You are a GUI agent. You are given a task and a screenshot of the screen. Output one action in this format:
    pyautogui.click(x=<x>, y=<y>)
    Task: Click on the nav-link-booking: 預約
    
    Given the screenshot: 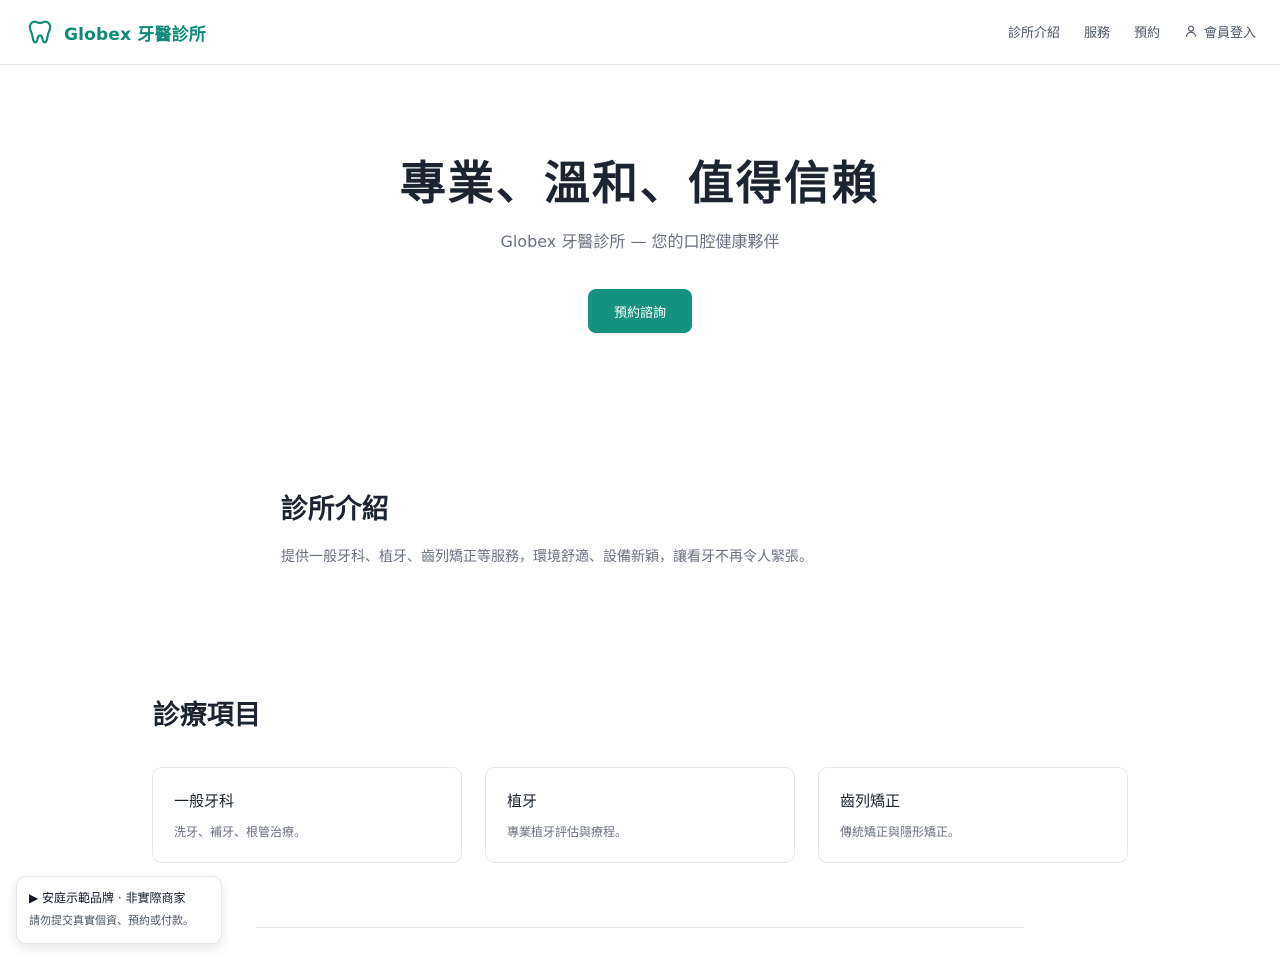 What is the action you would take?
    pyautogui.click(x=1147, y=31)
    